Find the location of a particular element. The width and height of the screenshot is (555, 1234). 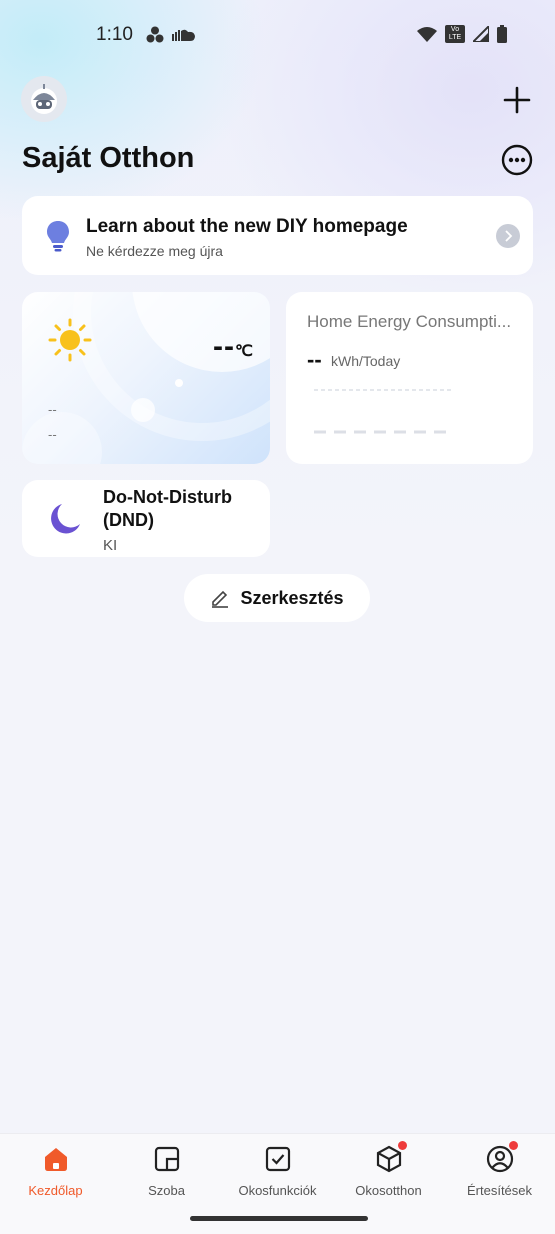

dnd-card: Do-Not-Disturb (DND) KI is located at coordinates (146, 518).